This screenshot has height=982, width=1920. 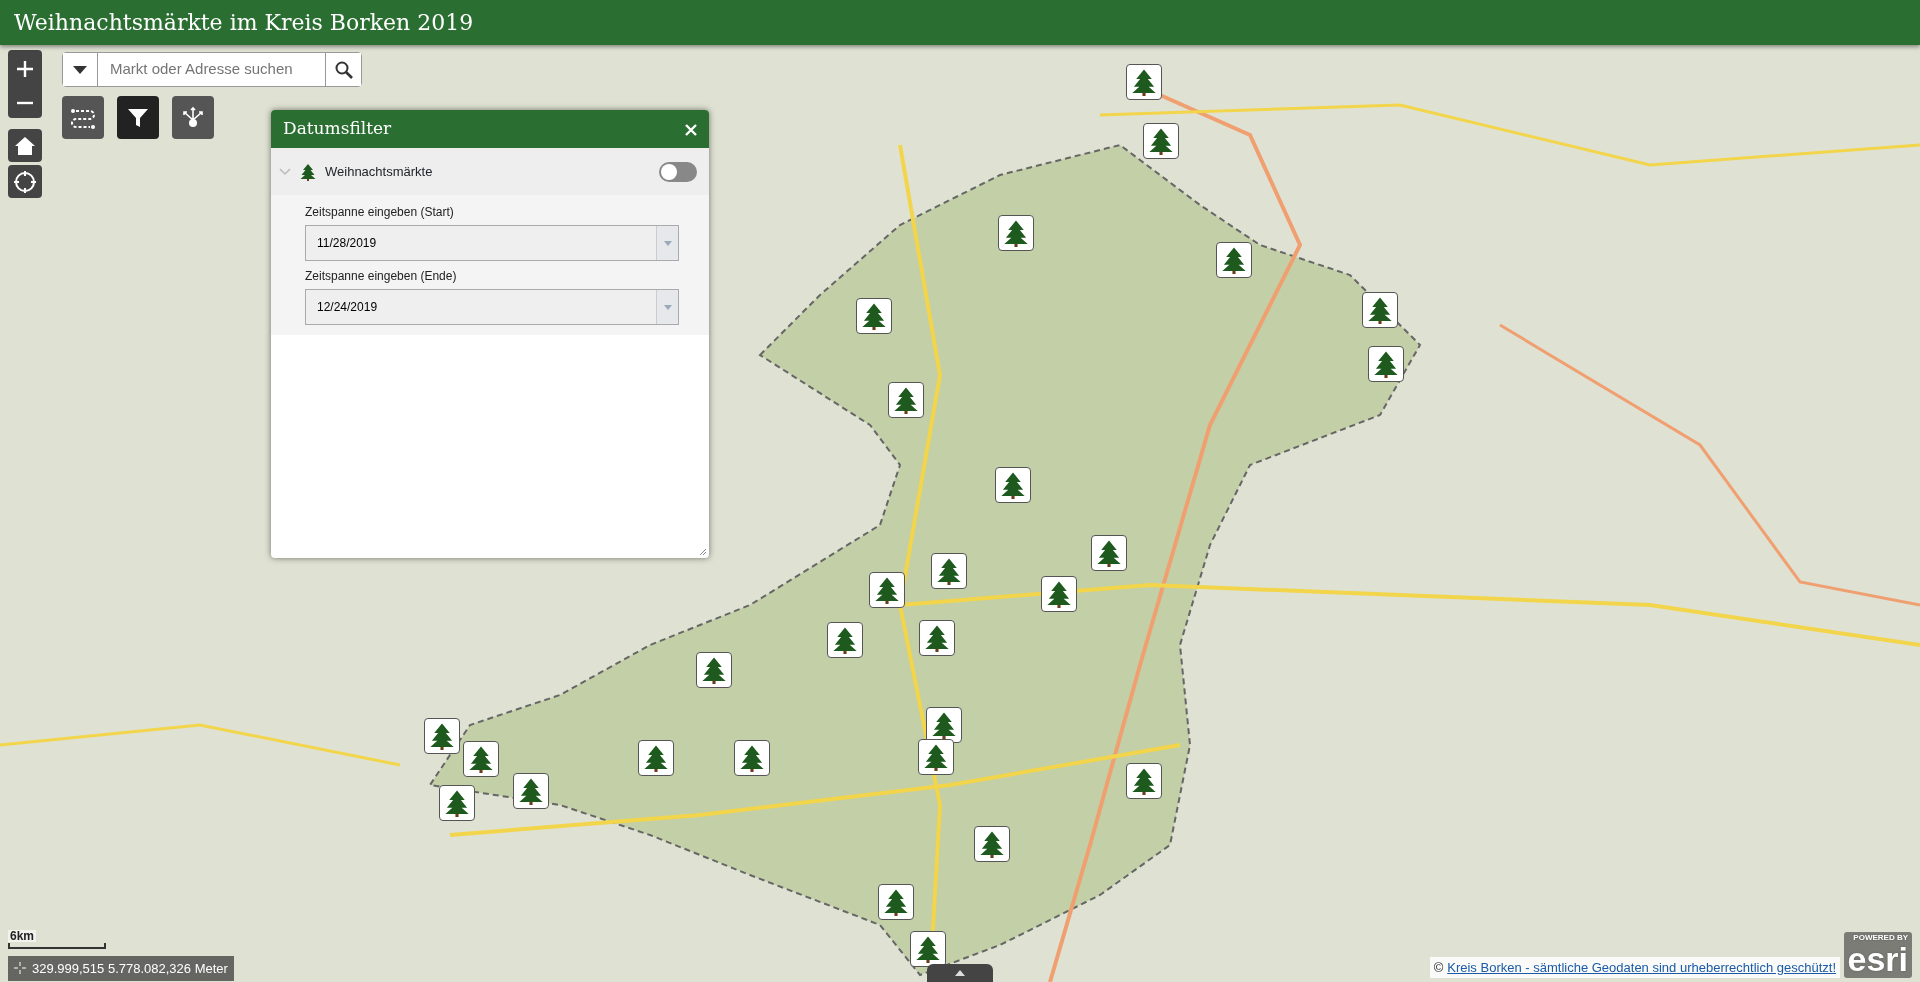 What do you see at coordinates (691, 129) in the screenshot?
I see `close-icon` at bounding box center [691, 129].